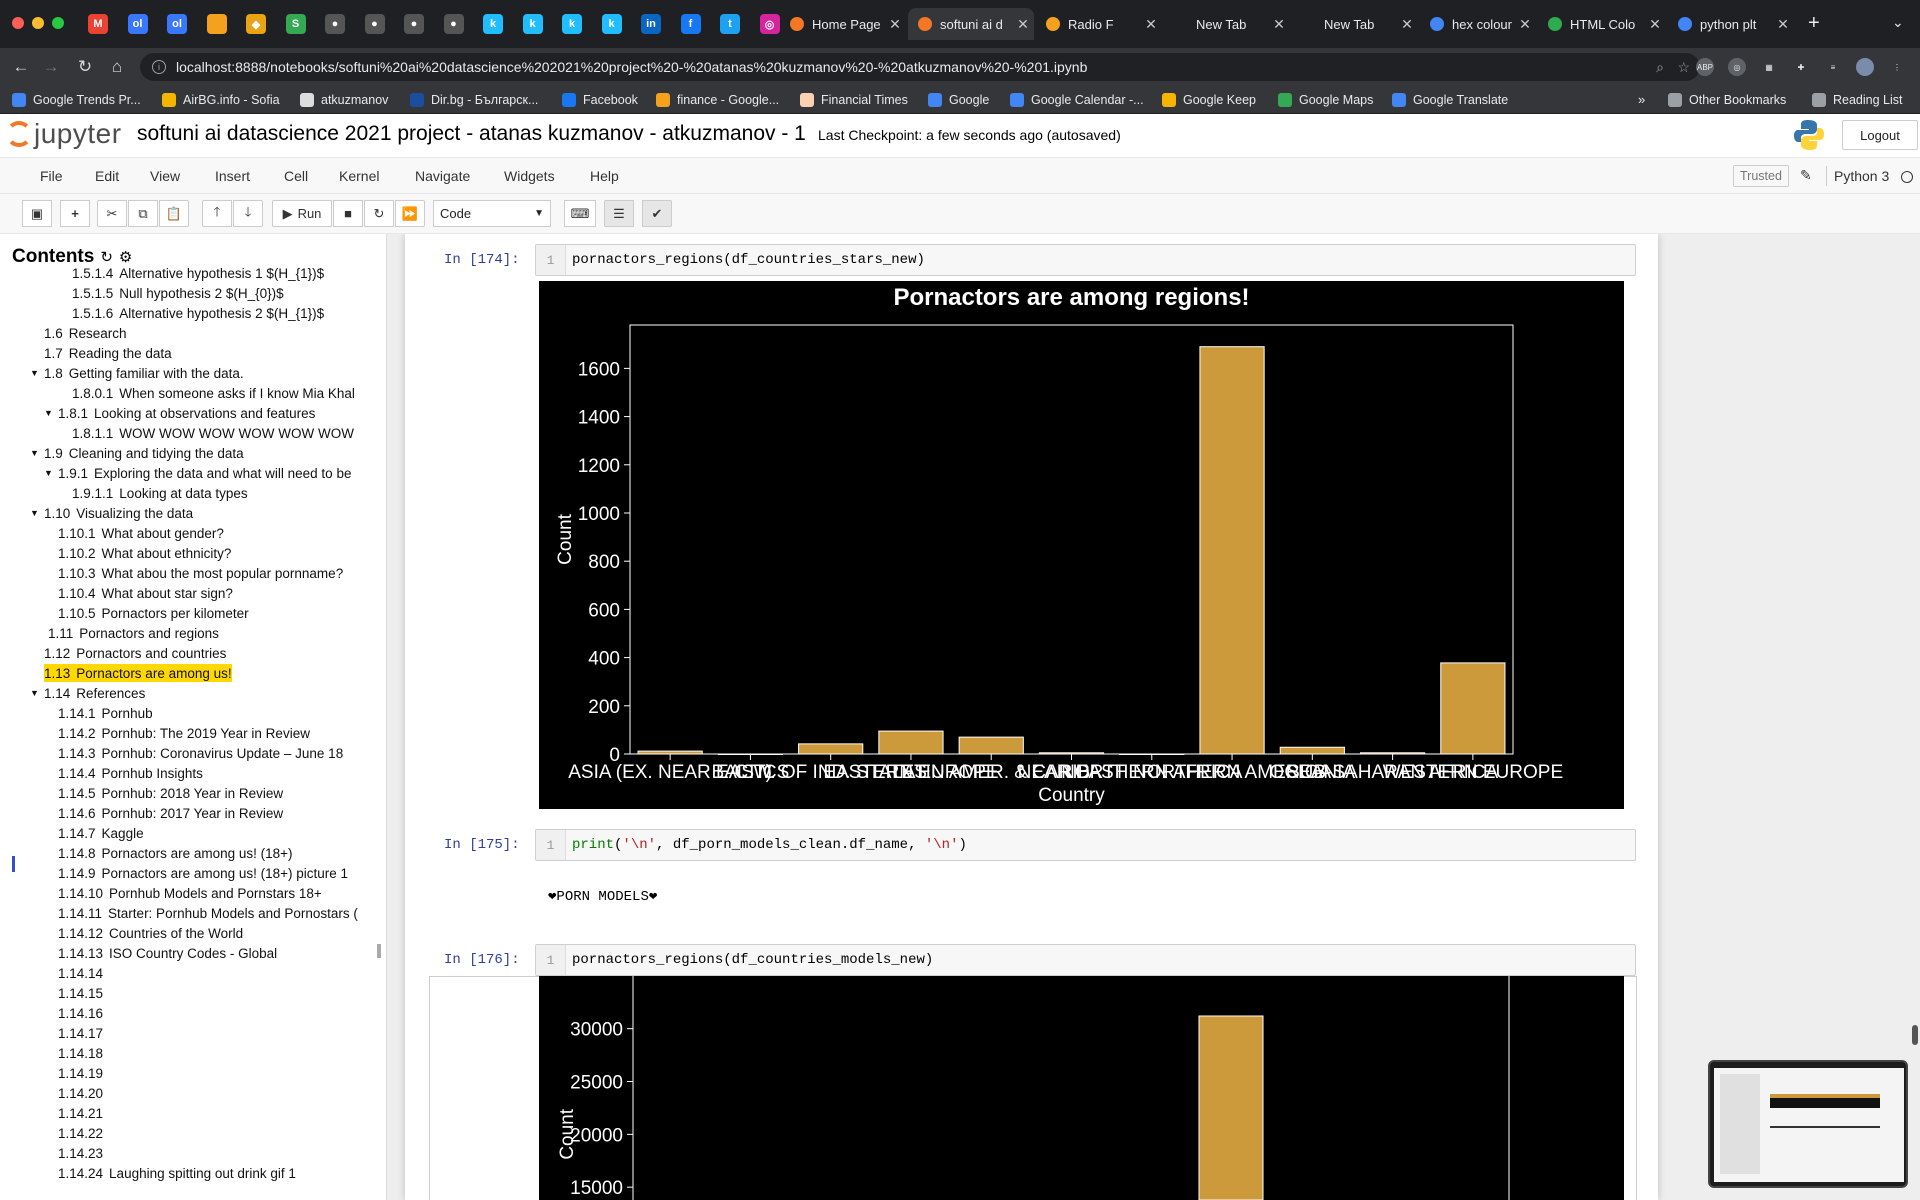  I want to click on toc-item: 1.6 Research, so click(85, 333).